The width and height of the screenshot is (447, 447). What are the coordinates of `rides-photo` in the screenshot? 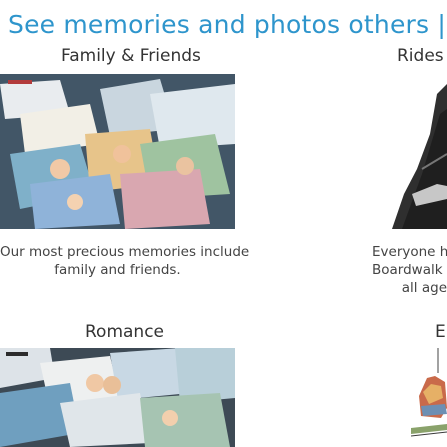 It's located at (414, 151).